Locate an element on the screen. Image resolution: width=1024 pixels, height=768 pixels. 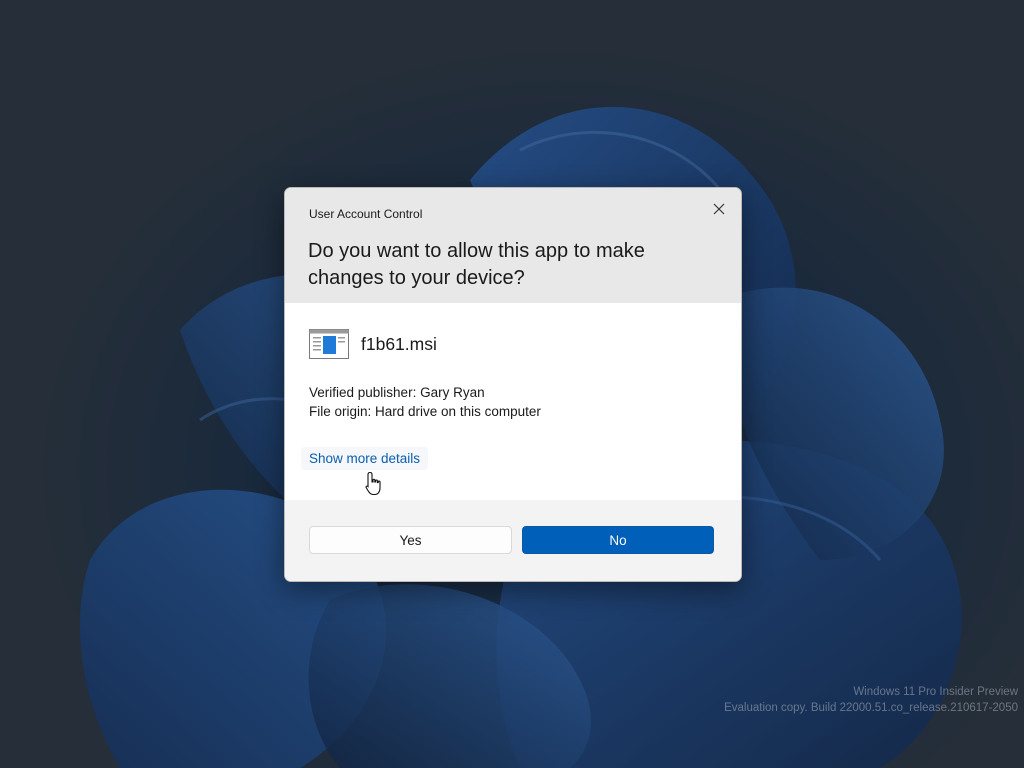
hand-pointer-cursor is located at coordinates (373, 483).